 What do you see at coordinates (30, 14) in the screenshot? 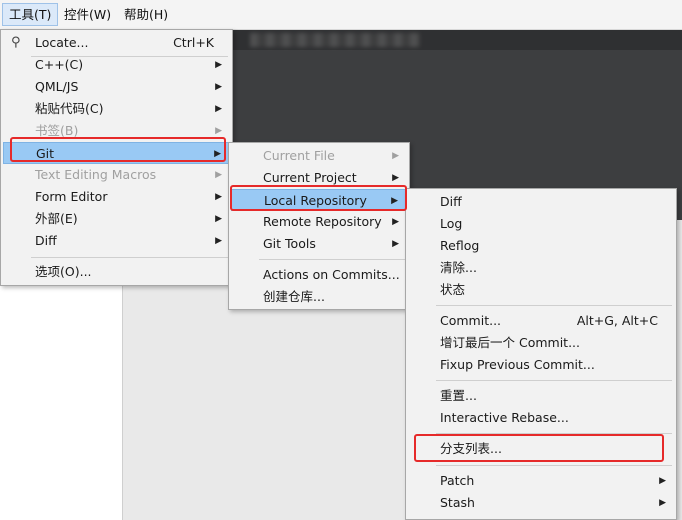
I see `menu-tools: 工具(T)` at bounding box center [30, 14].